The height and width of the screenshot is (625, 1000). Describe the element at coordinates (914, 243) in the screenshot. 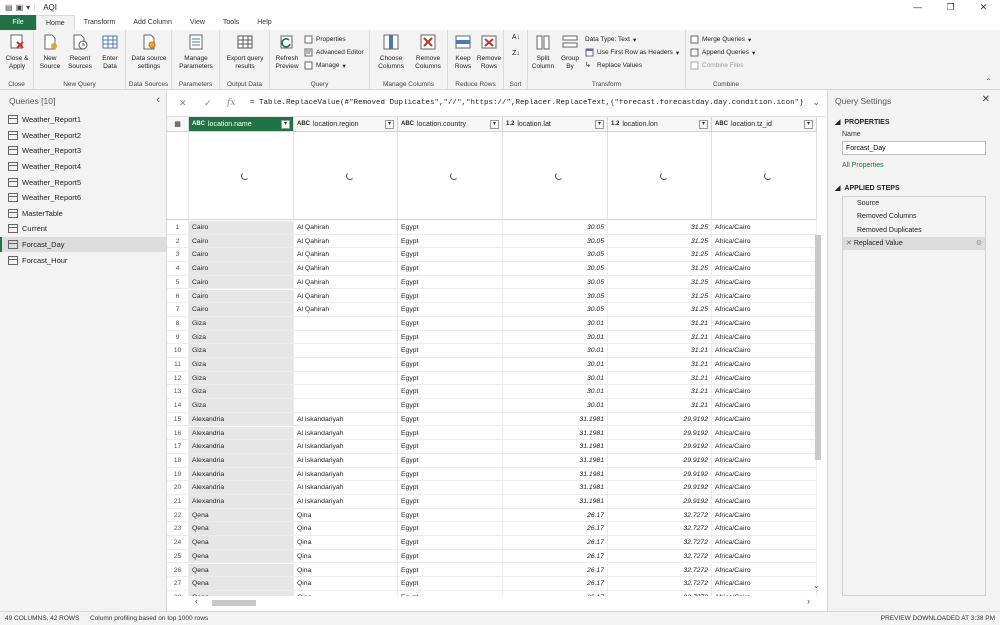

I see `applied-step: ✕ Replaced Value ⚙` at that location.